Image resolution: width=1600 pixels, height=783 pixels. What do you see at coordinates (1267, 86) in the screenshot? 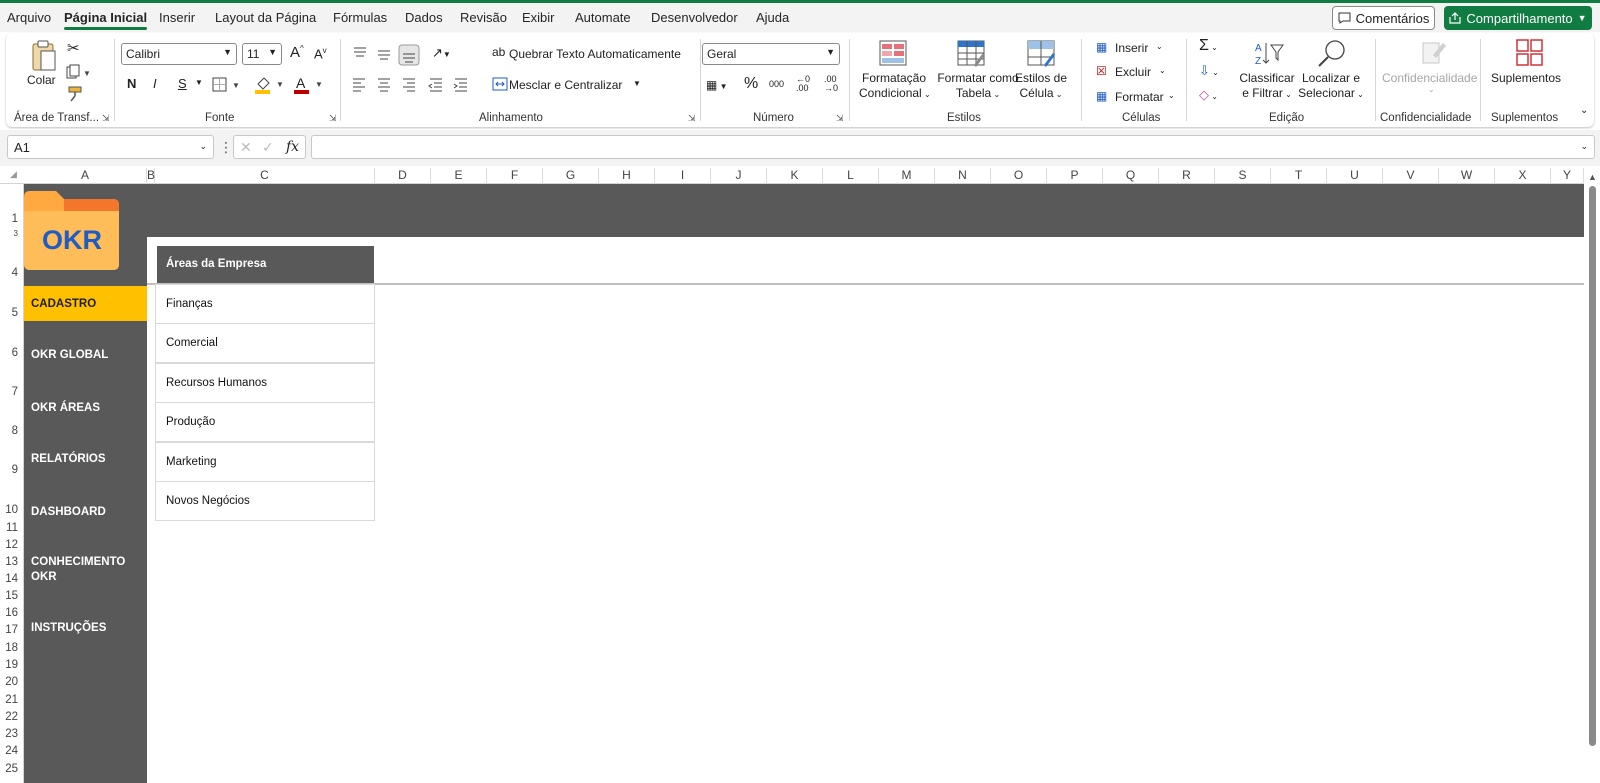
I see `sort-filter-button: Classificar e Filtrar ⌄` at bounding box center [1267, 86].